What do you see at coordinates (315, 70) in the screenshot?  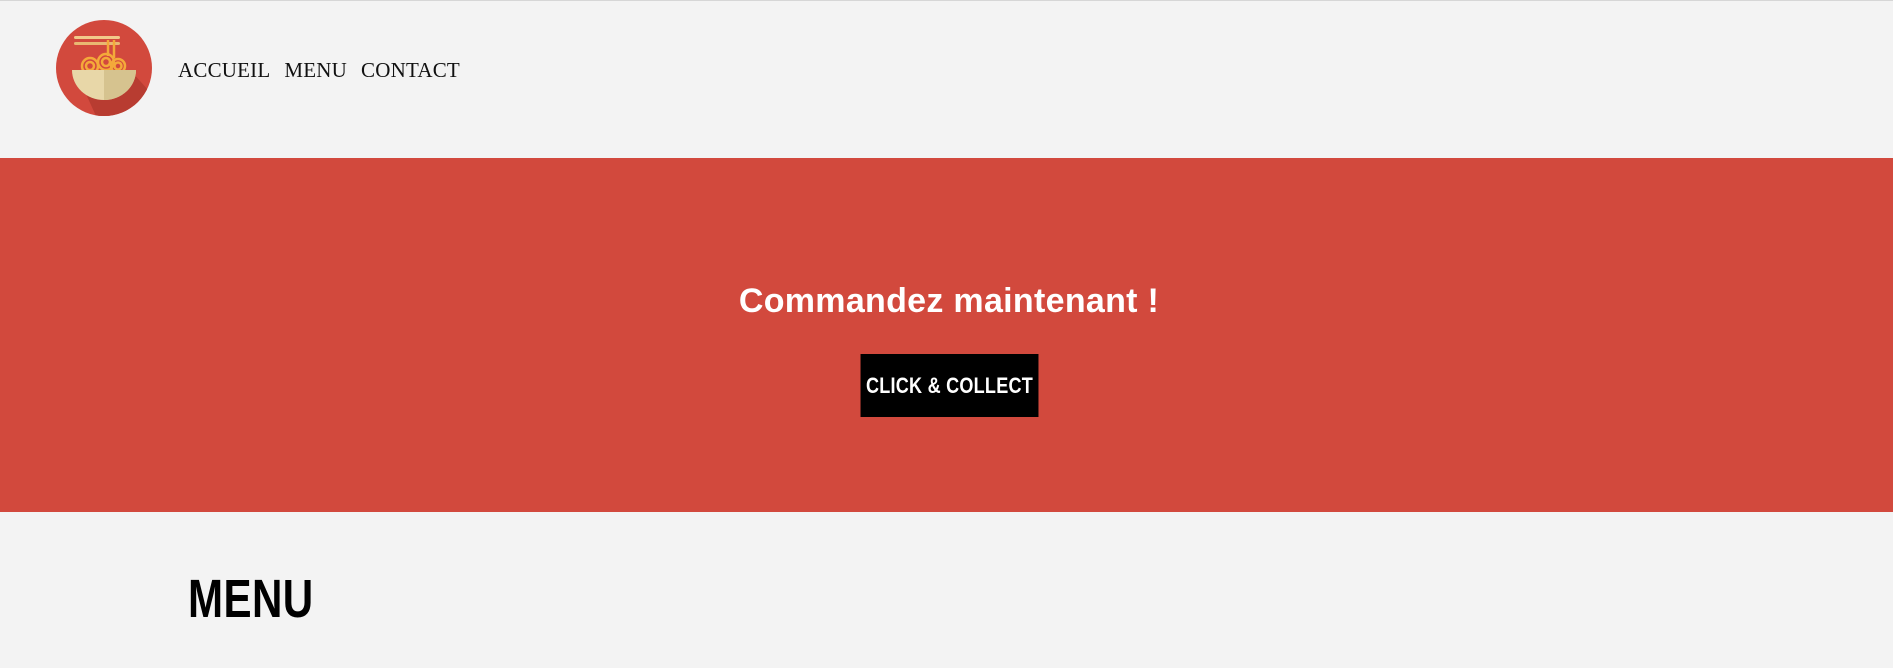 I see `nav-item-menu: MENU` at bounding box center [315, 70].